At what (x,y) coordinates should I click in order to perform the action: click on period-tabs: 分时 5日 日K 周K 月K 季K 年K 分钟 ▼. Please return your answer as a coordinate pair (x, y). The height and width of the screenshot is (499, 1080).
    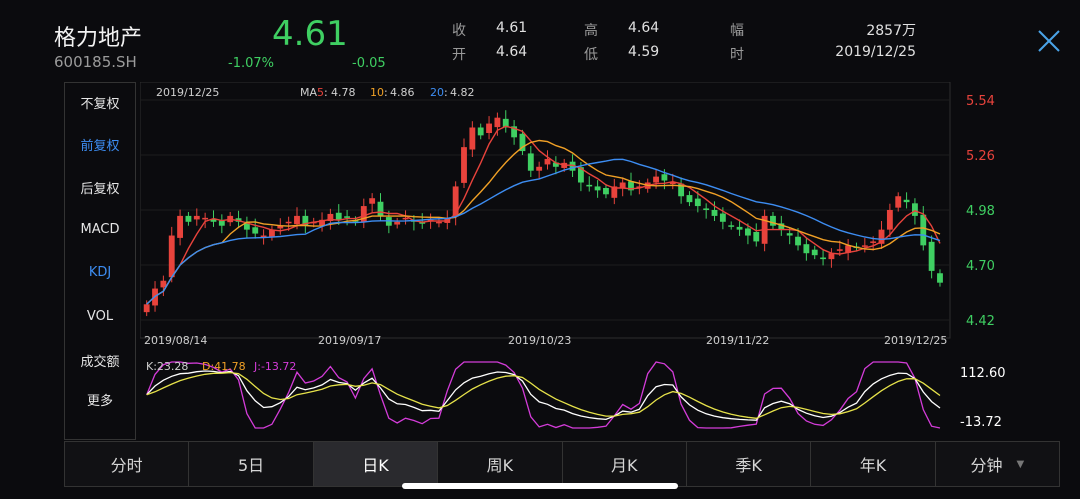
    Looking at the image, I should click on (562, 464).